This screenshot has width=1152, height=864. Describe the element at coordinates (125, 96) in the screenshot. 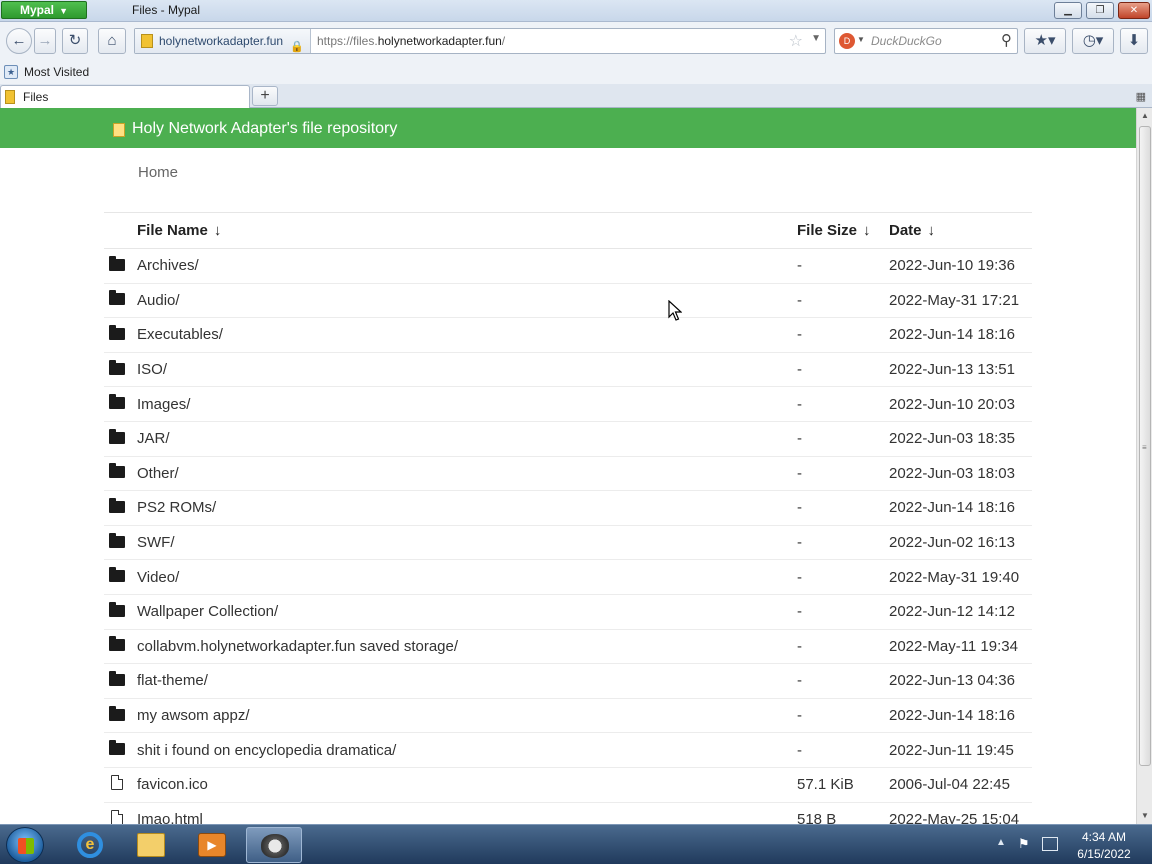

I see `tab-files: Files` at that location.